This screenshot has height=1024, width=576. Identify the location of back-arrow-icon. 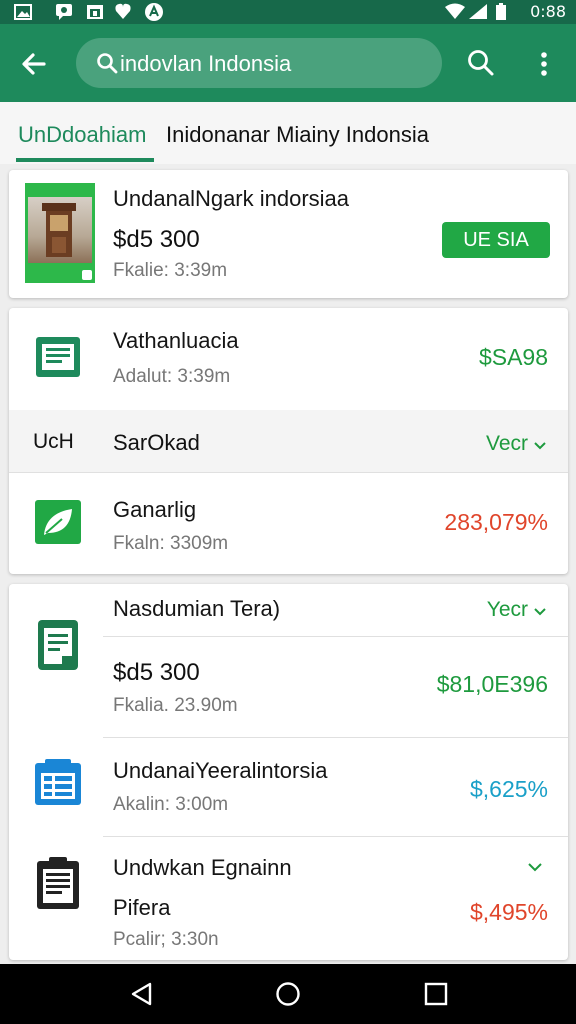
(34, 64).